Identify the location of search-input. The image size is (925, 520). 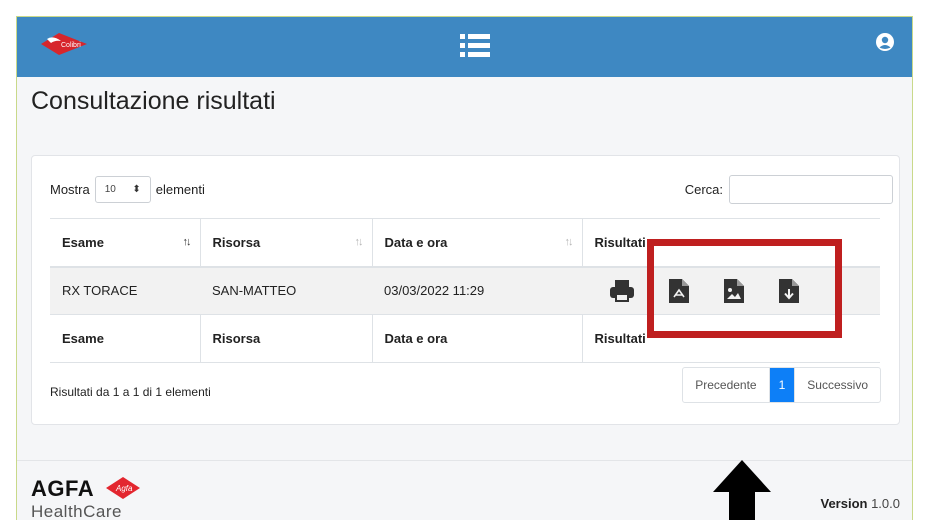
(811, 189).